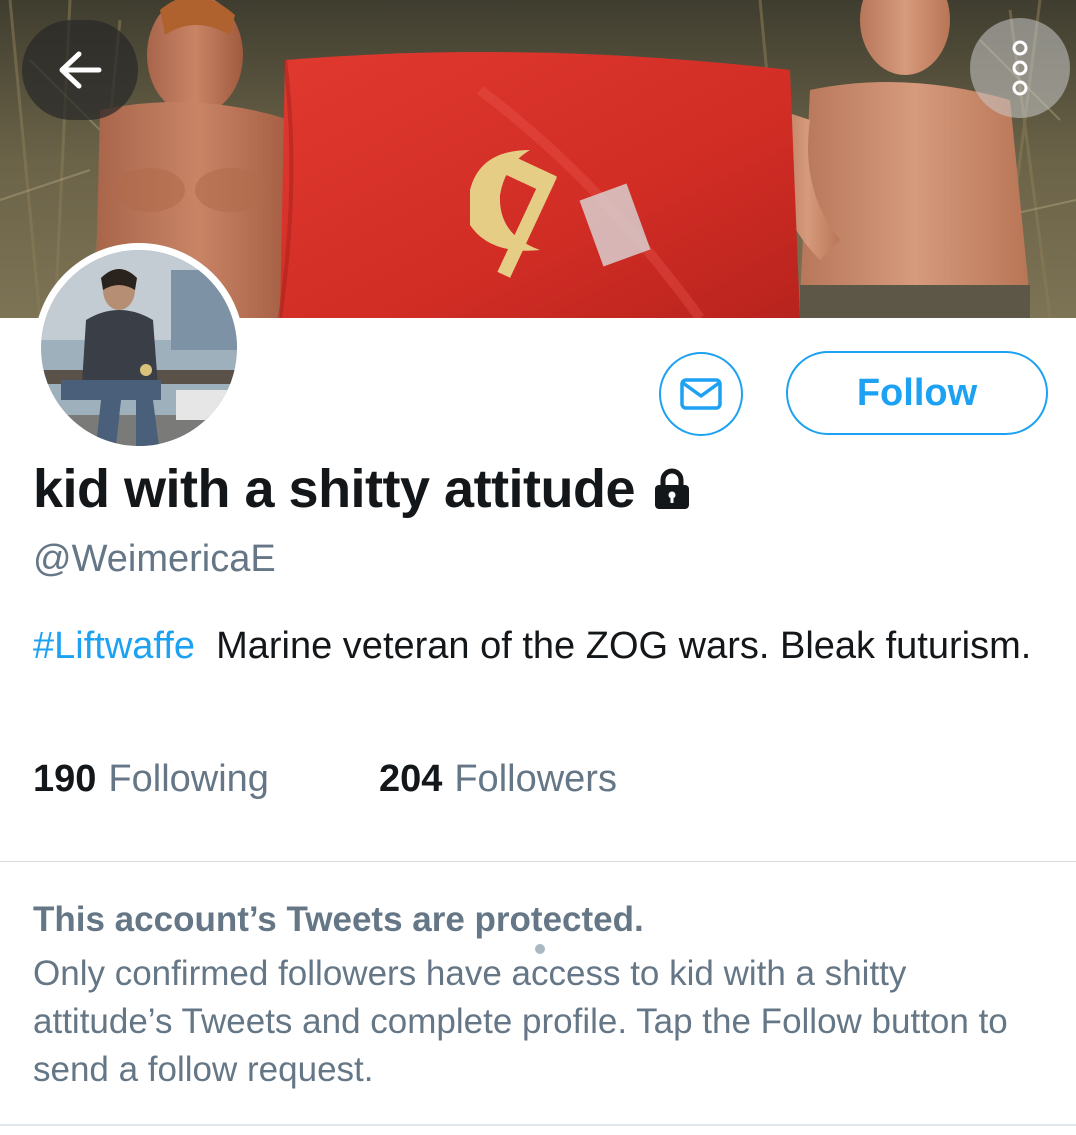 The image size is (1076, 1135). Describe the element at coordinates (538, 861) in the screenshot. I see `divider` at that location.